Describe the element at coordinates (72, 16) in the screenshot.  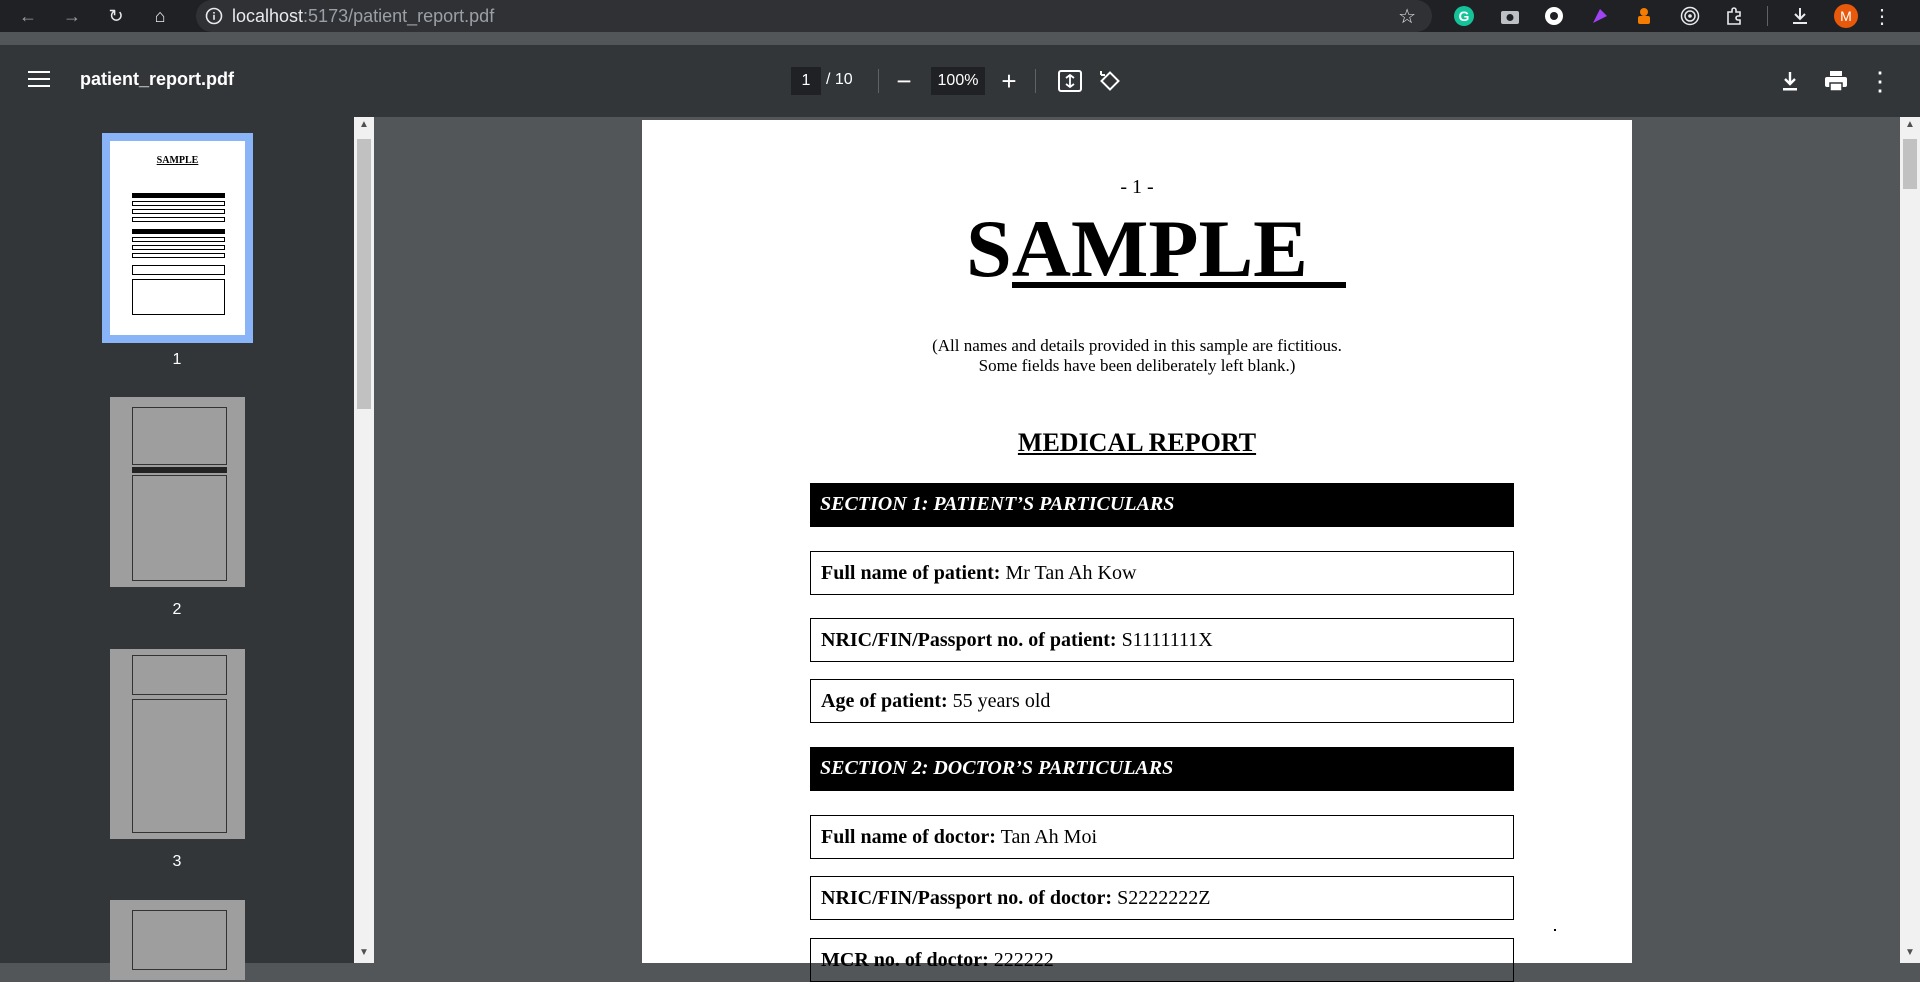
I see `forward-icon: →` at that location.